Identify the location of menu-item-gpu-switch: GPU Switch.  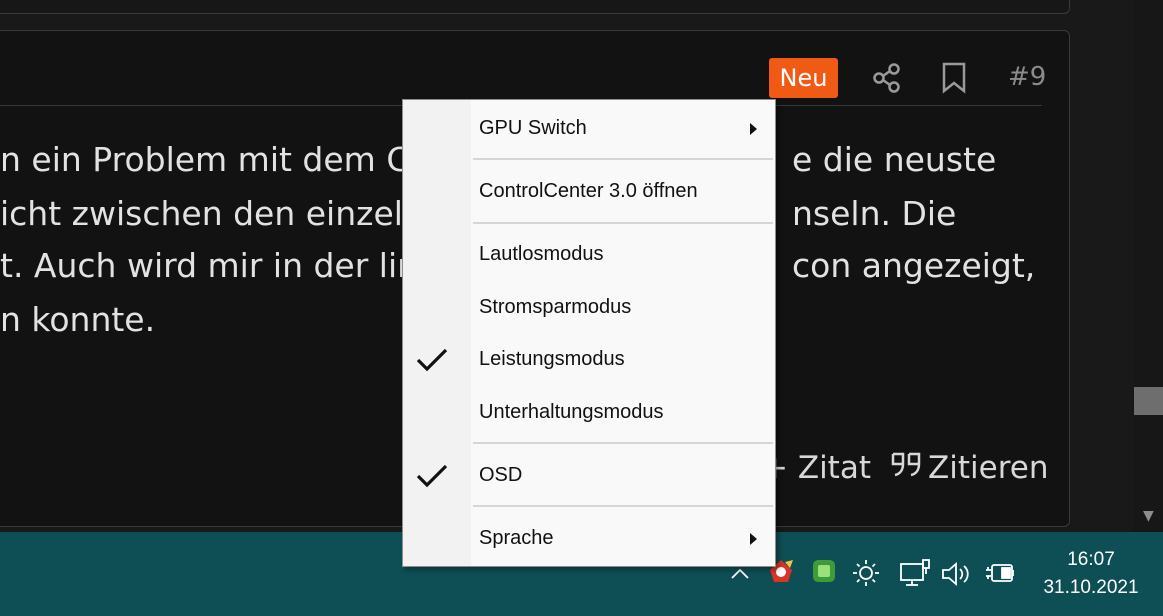
(589, 128).